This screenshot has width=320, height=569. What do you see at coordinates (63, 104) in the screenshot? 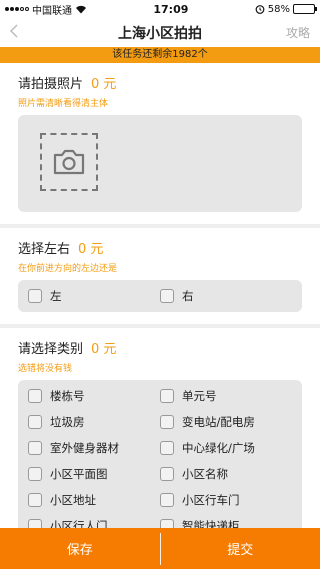
I see `photo-hint: 照片需清晰看得清主体` at bounding box center [63, 104].